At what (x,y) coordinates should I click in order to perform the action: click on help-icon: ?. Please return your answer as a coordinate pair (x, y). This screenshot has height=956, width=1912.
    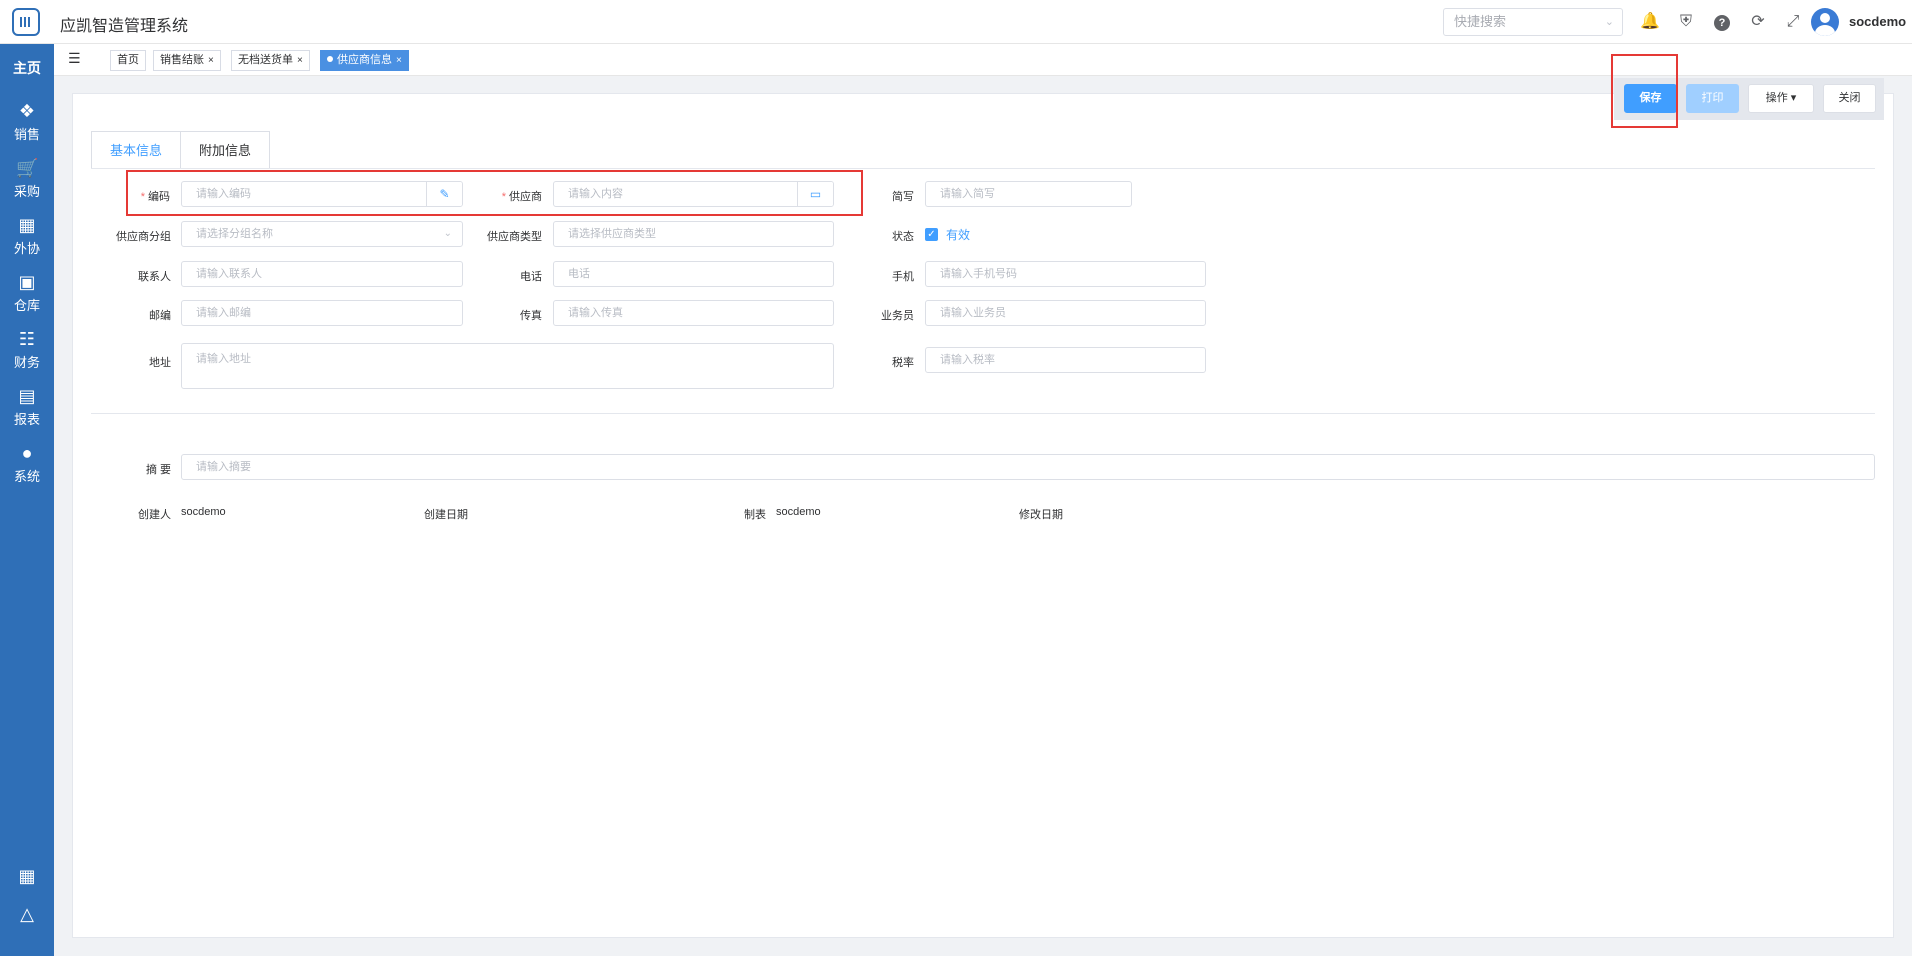
    Looking at the image, I should click on (1722, 22).